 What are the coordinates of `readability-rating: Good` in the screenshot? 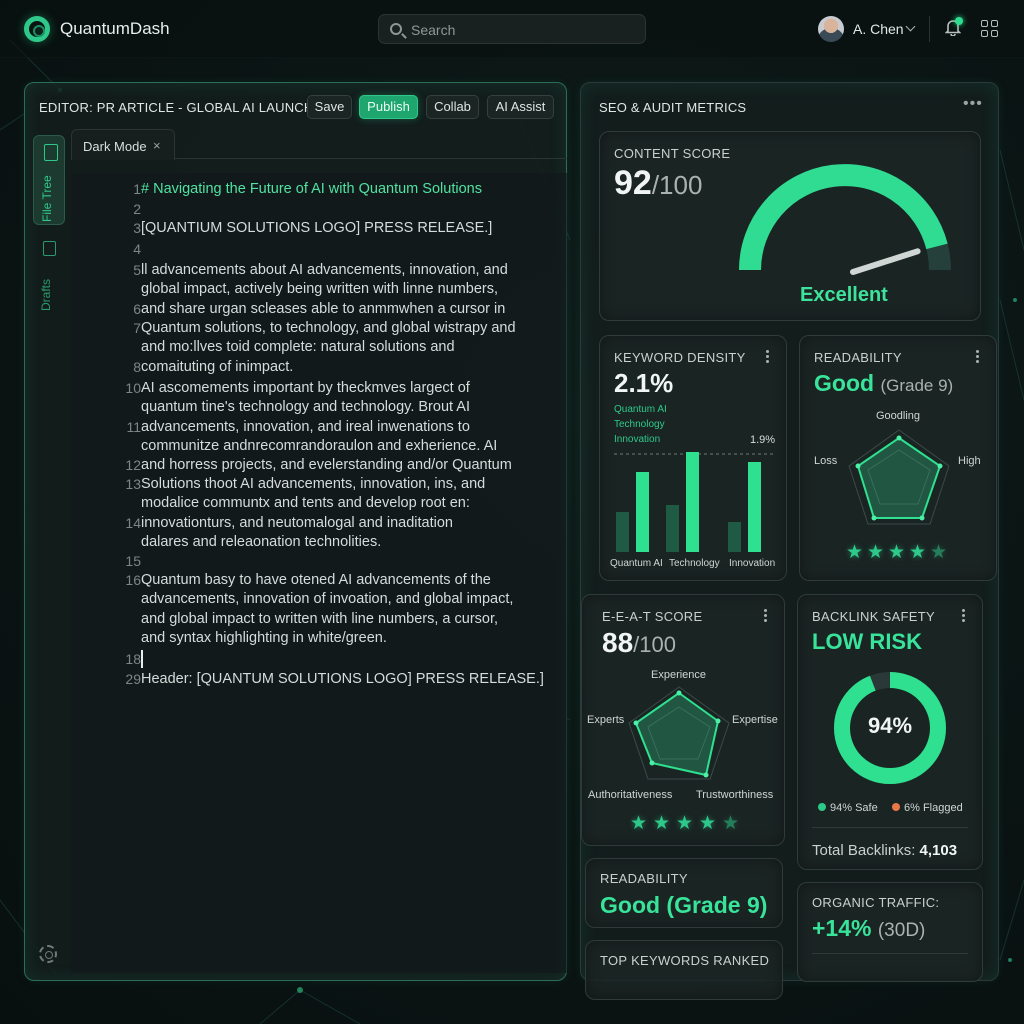 It's located at (844, 383).